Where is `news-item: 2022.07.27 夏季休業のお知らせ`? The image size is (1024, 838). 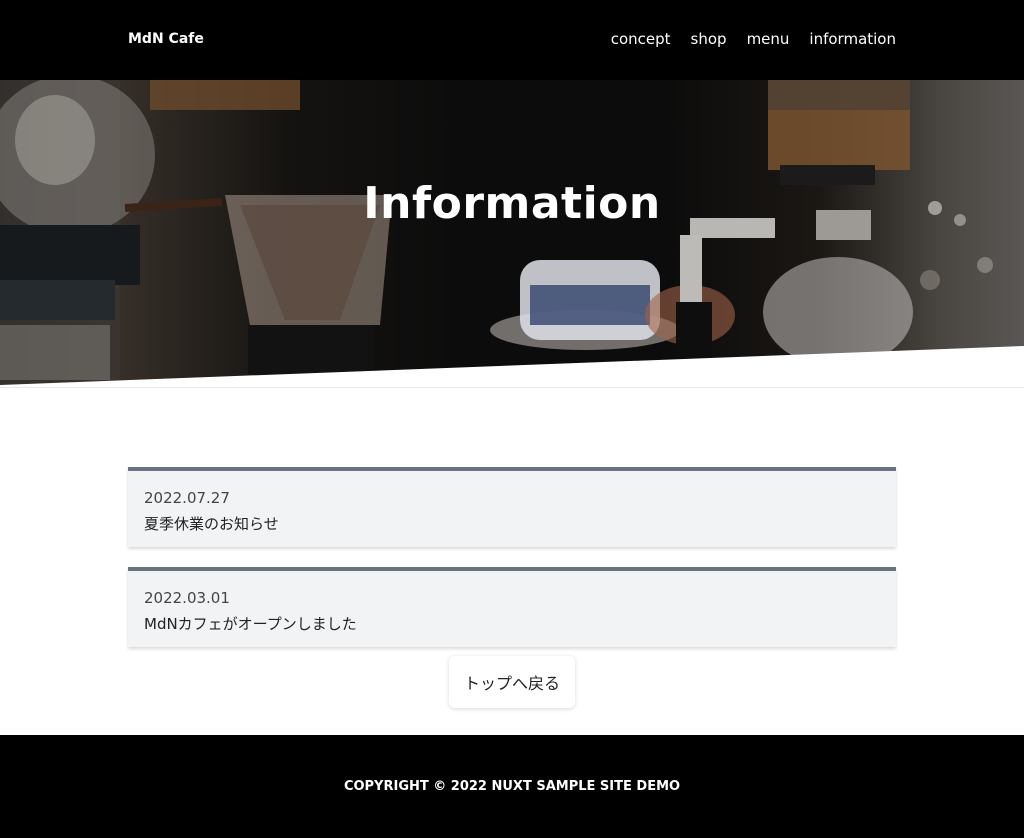
news-item: 2022.07.27 夏季休業のお知らせ is located at coordinates (512, 507).